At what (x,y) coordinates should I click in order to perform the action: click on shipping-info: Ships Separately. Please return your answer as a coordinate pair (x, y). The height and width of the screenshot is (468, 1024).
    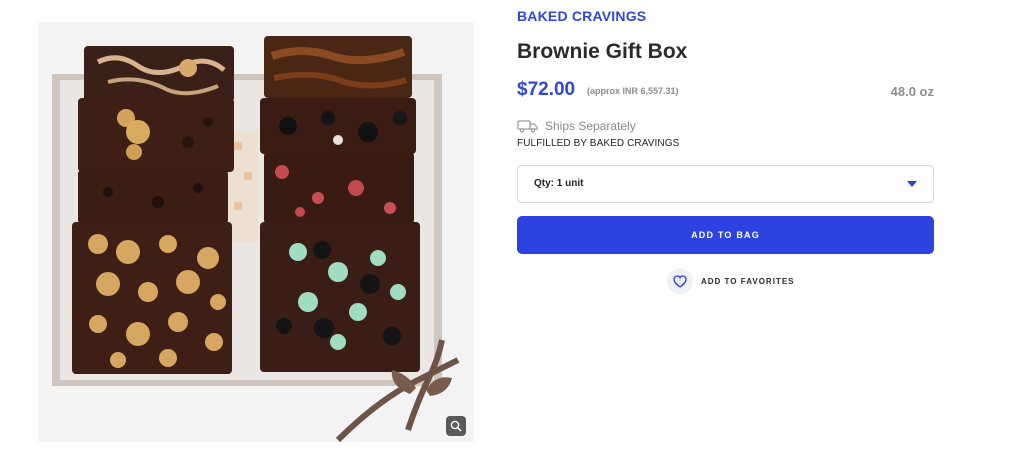
    Looking at the image, I should click on (576, 126).